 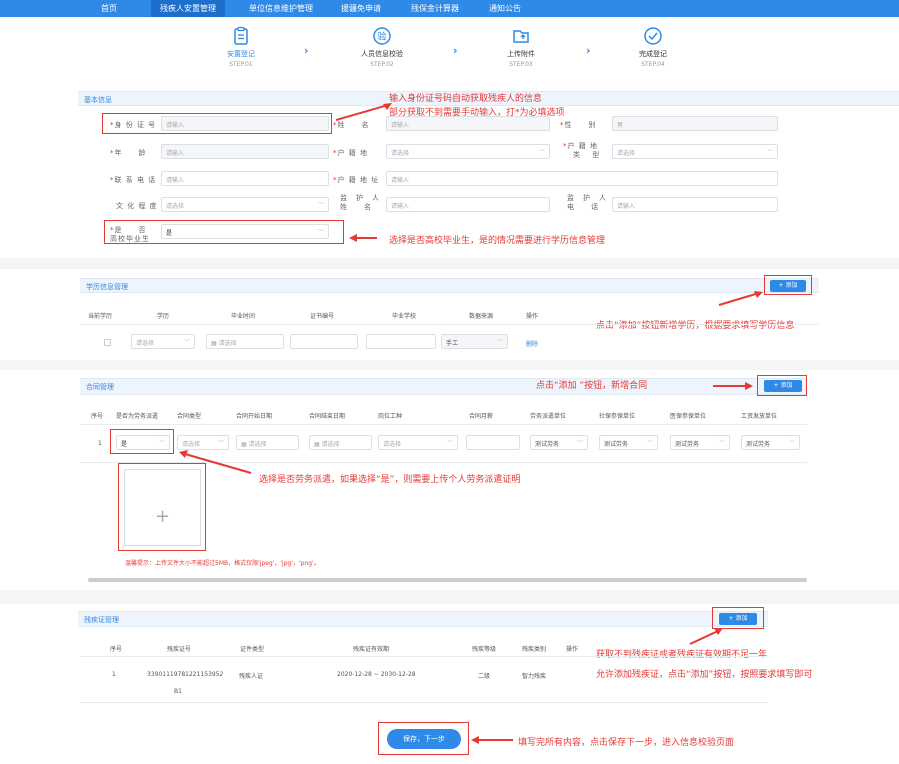 I want to click on annotation-disability-2: 允许添加残疾证，点击“添加”按钮，按照要求填写即可, so click(x=704, y=675).